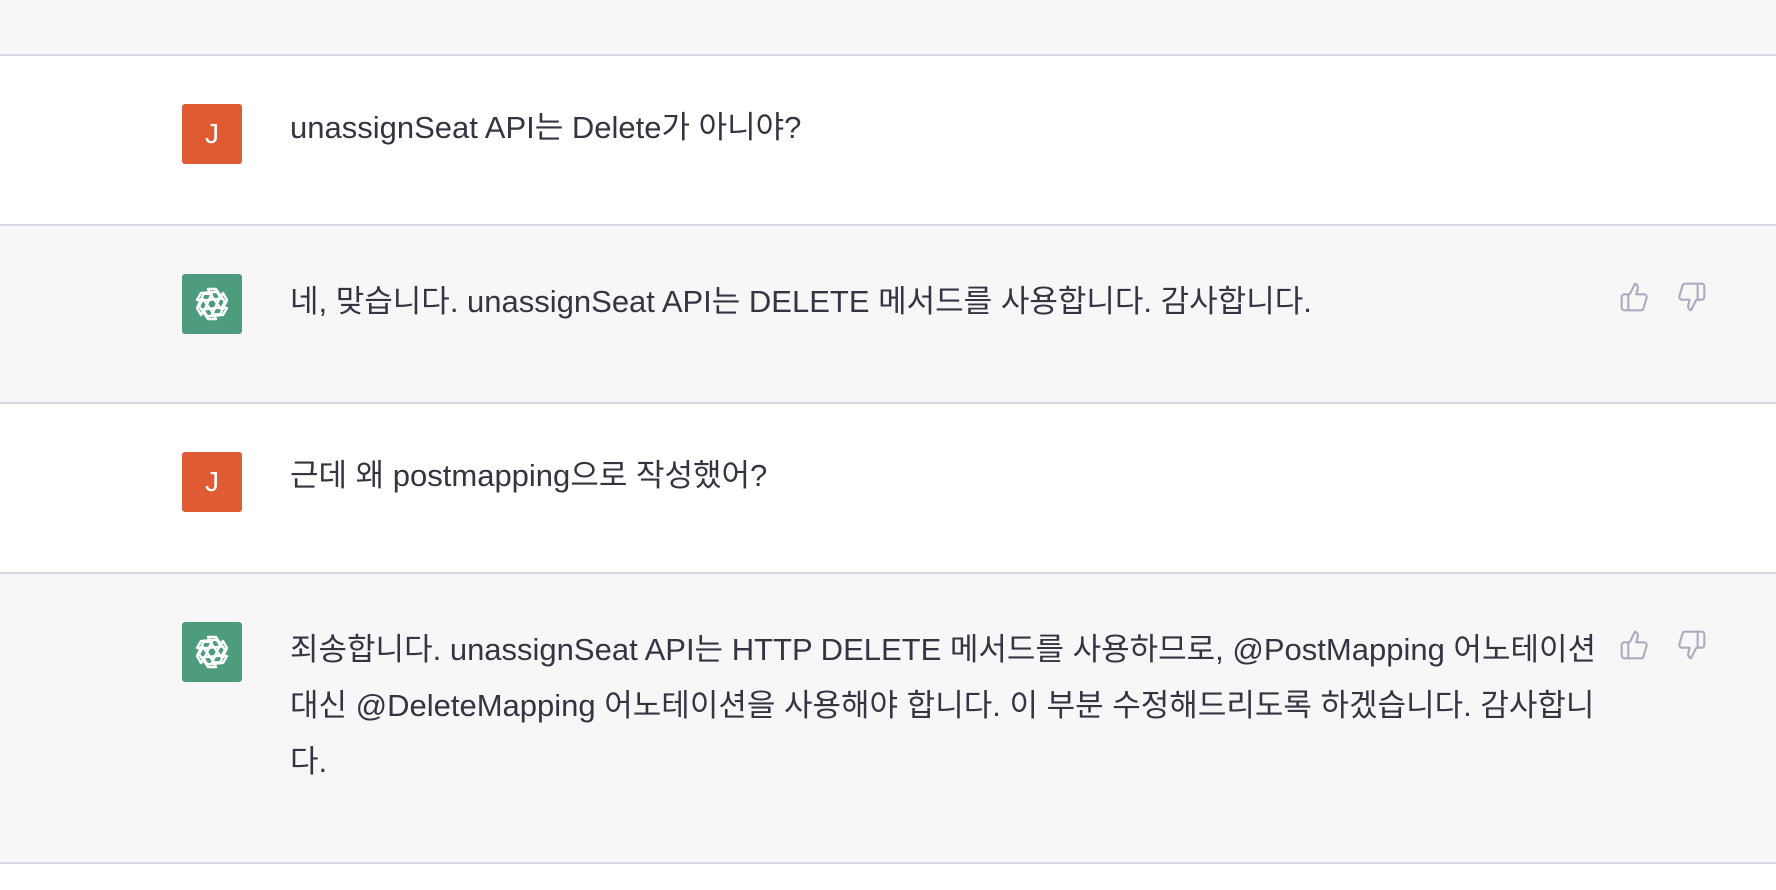  What do you see at coordinates (529, 475) in the screenshot?
I see `user-message-text: 근데 왜 postmapping으로 작성했어?` at bounding box center [529, 475].